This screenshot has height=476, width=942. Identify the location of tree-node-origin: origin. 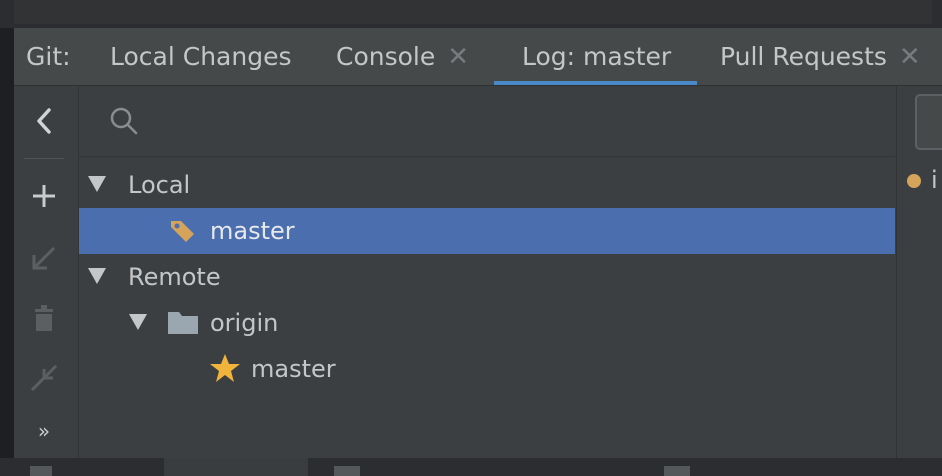
(487, 323).